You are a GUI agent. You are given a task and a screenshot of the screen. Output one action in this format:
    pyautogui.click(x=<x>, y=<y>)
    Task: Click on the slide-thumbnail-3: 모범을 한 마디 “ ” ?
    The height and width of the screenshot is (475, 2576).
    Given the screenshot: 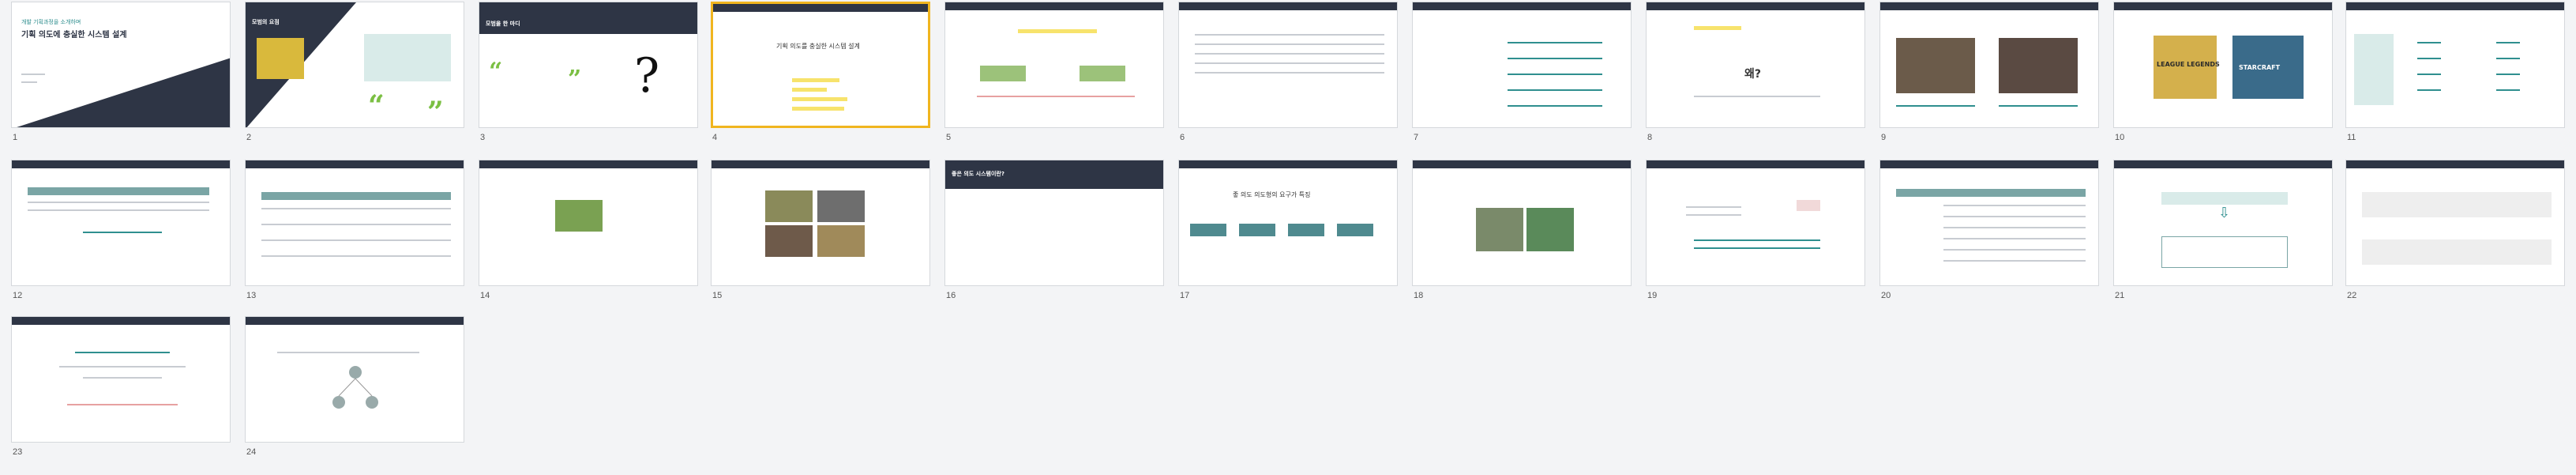 What is the action you would take?
    pyautogui.click(x=588, y=65)
    